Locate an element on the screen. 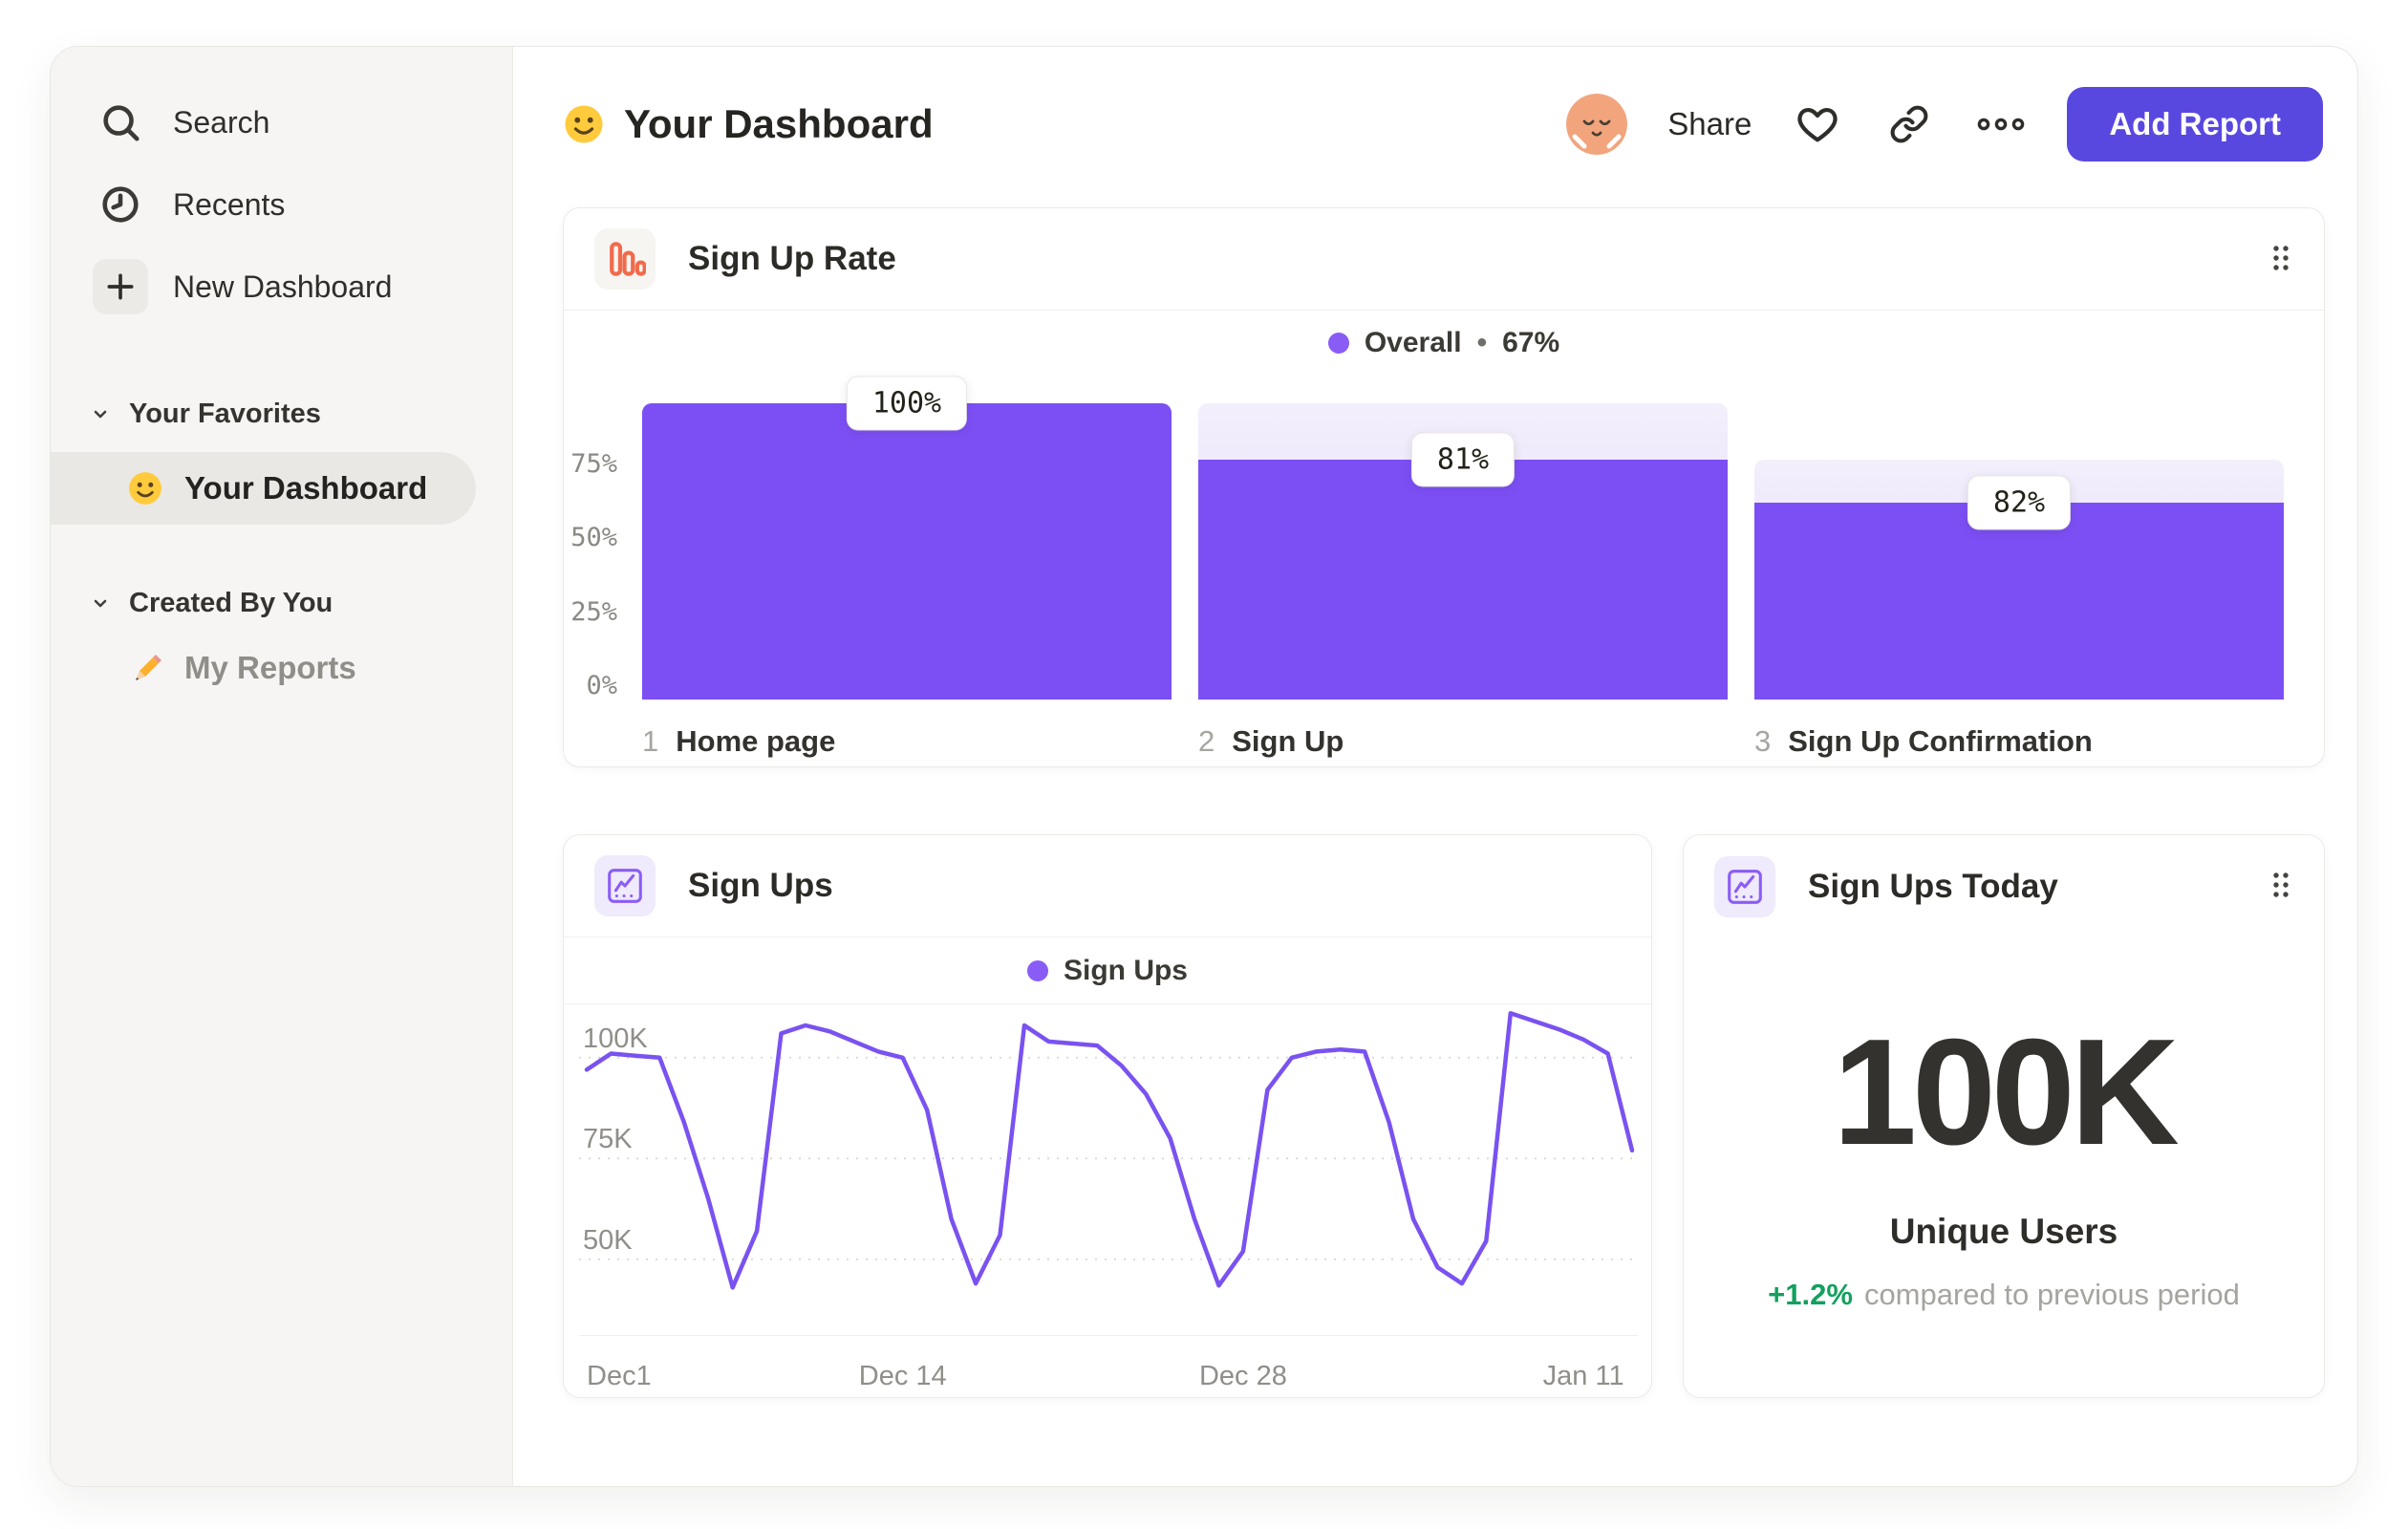 The height and width of the screenshot is (1529, 2408). x-tick-label: Dec1 is located at coordinates (620, 1376).